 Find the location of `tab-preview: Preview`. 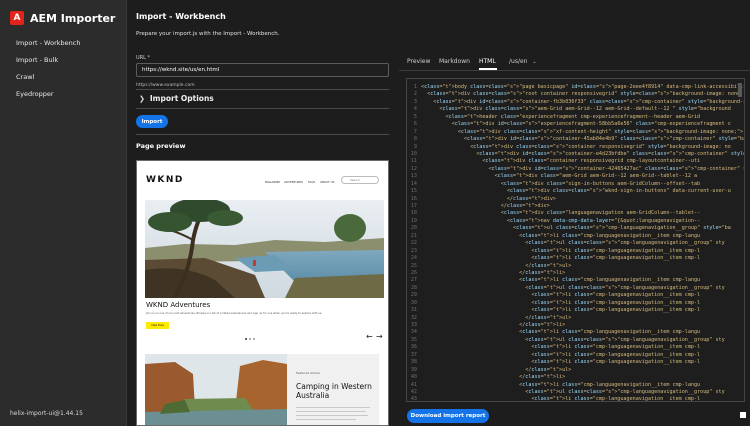

tab-preview: Preview is located at coordinates (418, 61).